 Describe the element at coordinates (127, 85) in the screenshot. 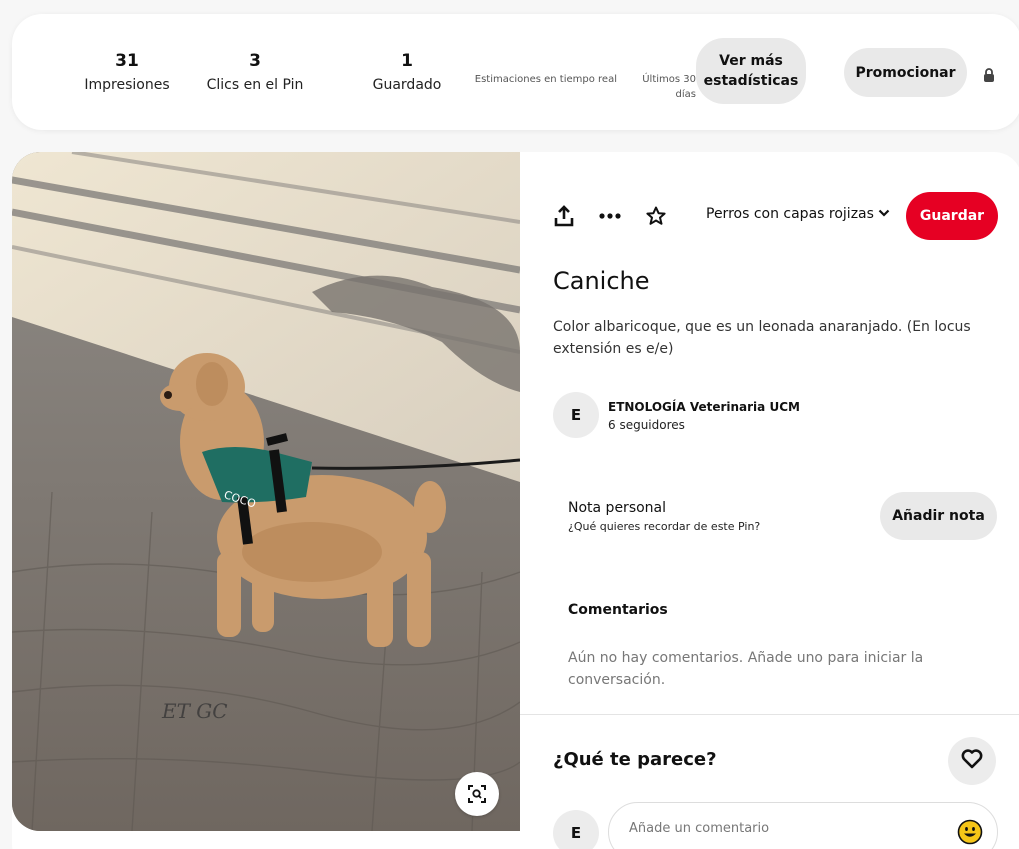

I see `stat-impressions-label: Impresiones` at that location.